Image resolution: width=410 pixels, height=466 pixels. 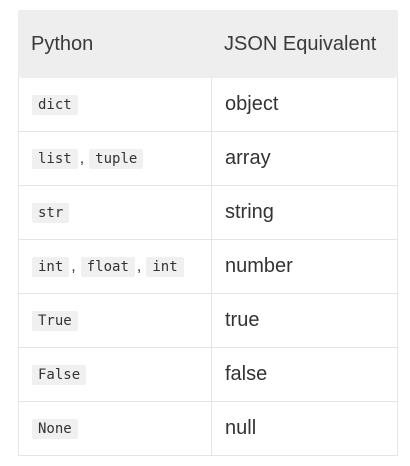 I want to click on header-json-equivalent: JSON Equivalent, so click(x=300, y=43).